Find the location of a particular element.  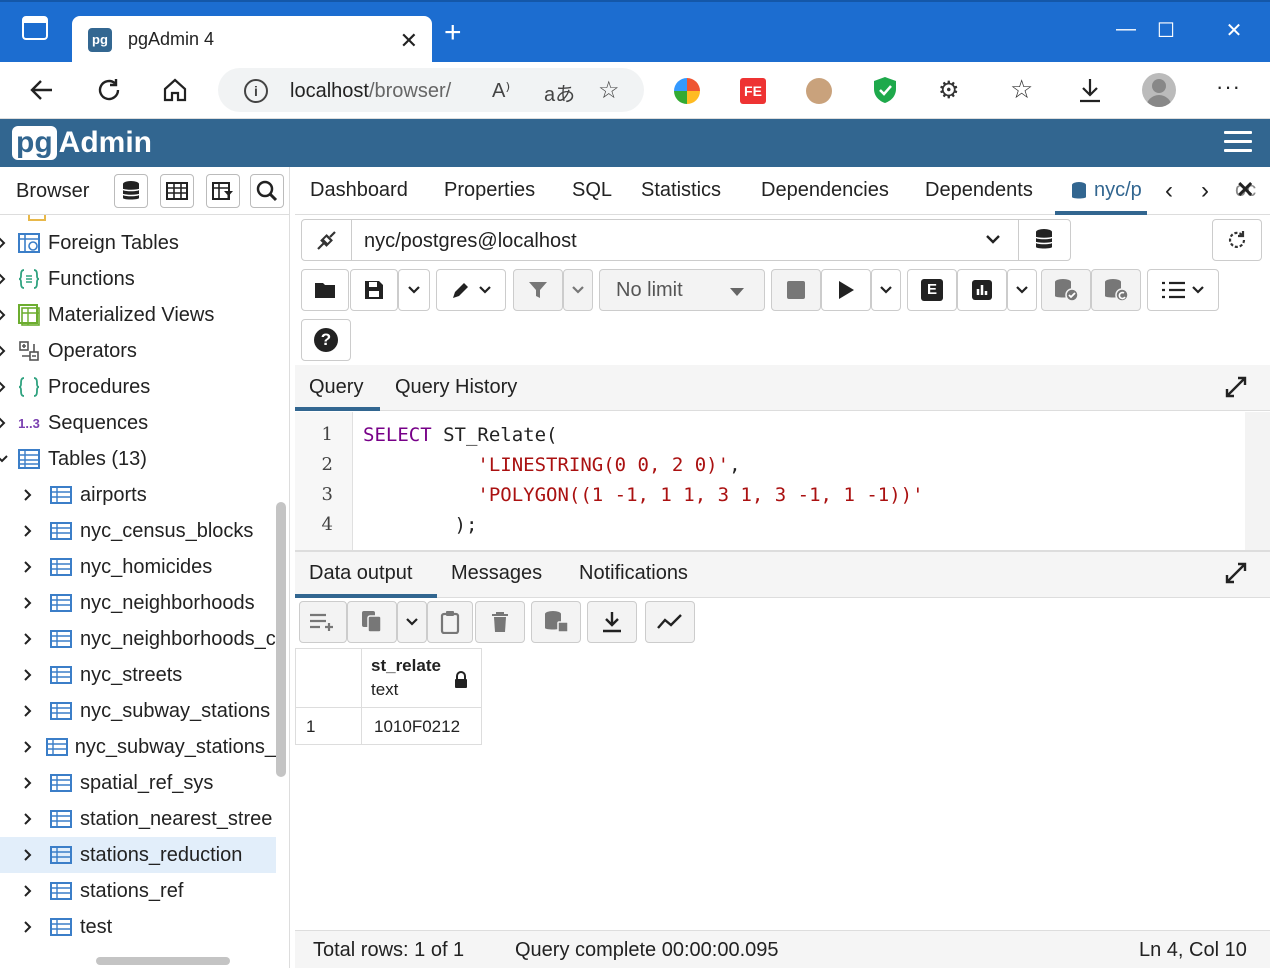

tree-item-table: spatial_ref_sys is located at coordinates (138, 783).